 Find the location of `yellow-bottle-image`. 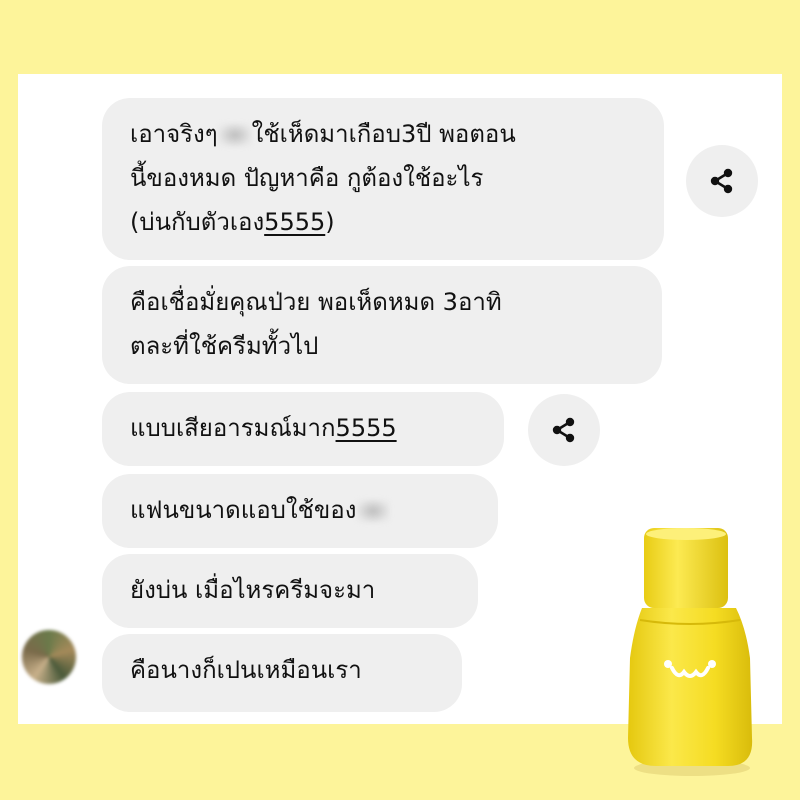

yellow-bottle-image is located at coordinates (690, 652).